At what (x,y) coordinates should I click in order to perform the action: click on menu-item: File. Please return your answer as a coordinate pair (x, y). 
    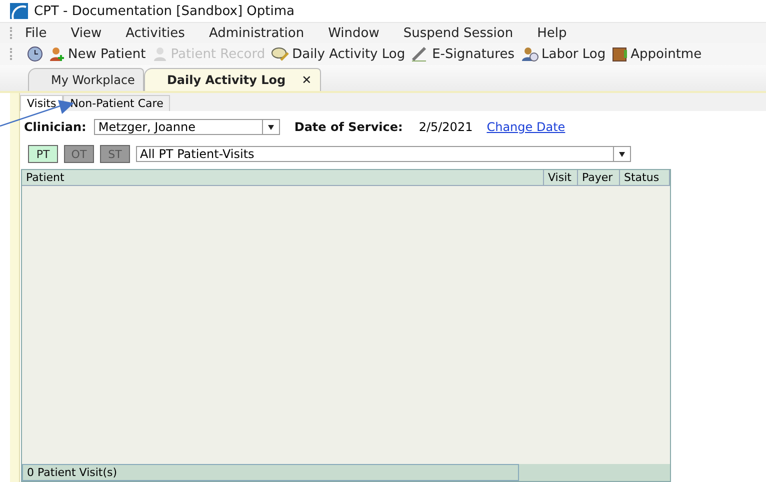
    Looking at the image, I should click on (36, 33).